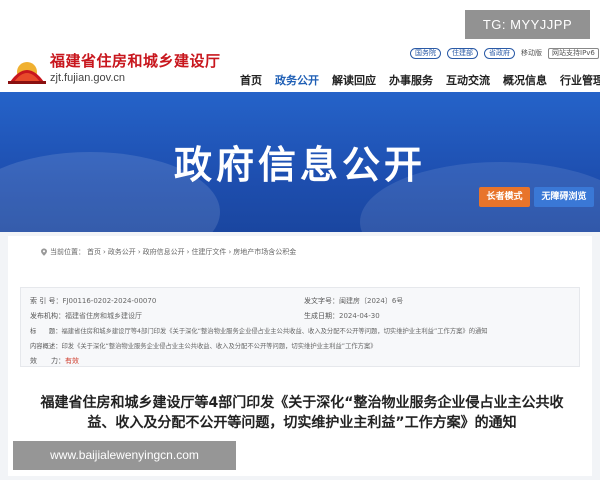 This screenshot has height=480, width=600. What do you see at coordinates (321, 316) in the screenshot?
I see `meta-date-label: 生成日期：` at bounding box center [321, 316].